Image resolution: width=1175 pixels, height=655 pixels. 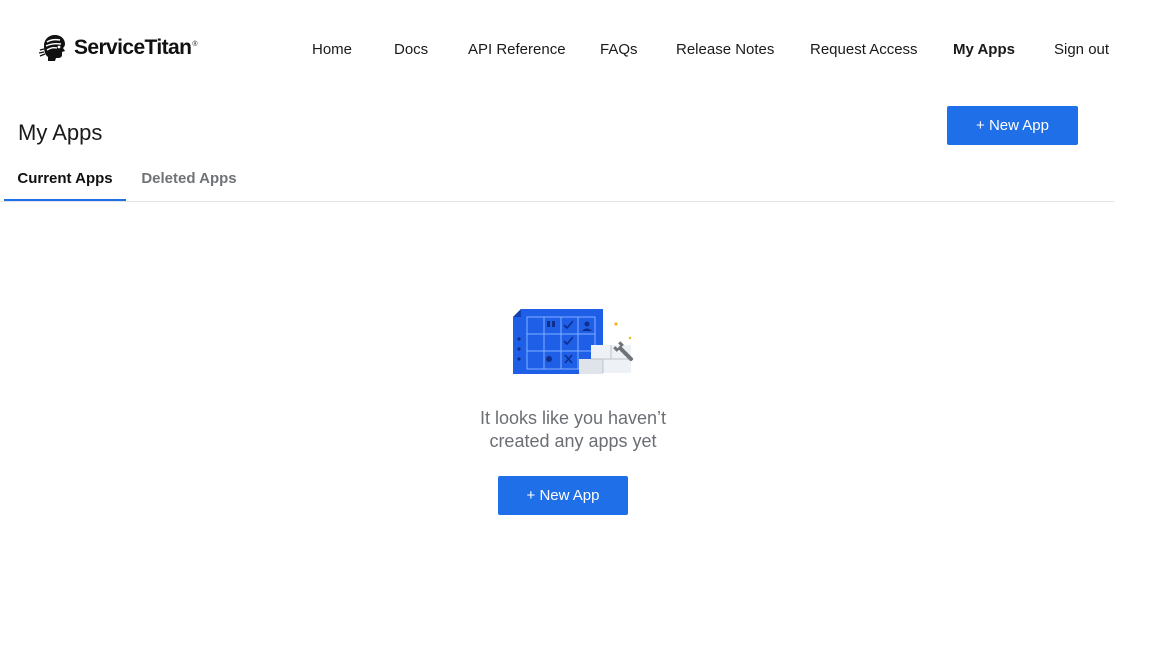 I want to click on blueprint-grid-with-wrench-icon, so click(x=573, y=341).